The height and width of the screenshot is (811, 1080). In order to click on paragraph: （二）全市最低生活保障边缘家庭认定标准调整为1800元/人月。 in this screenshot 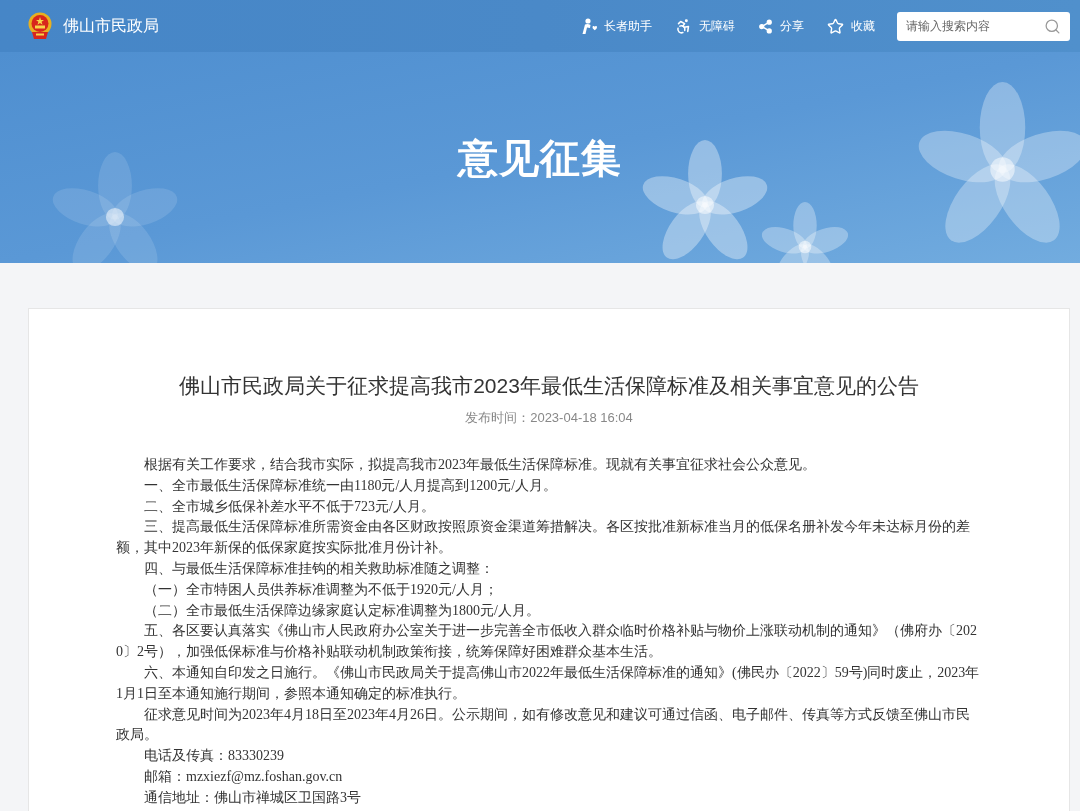, I will do `click(342, 610)`.